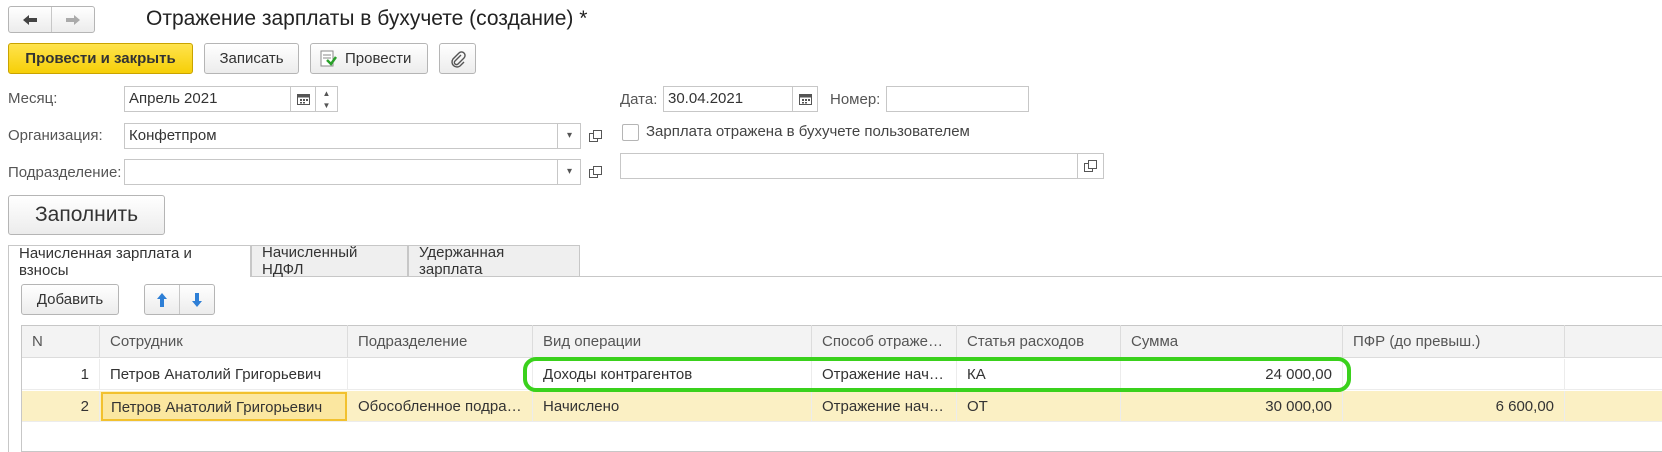 The width and height of the screenshot is (1662, 452). What do you see at coordinates (70, 299) in the screenshot?
I see `add-row-button: Добавить` at bounding box center [70, 299].